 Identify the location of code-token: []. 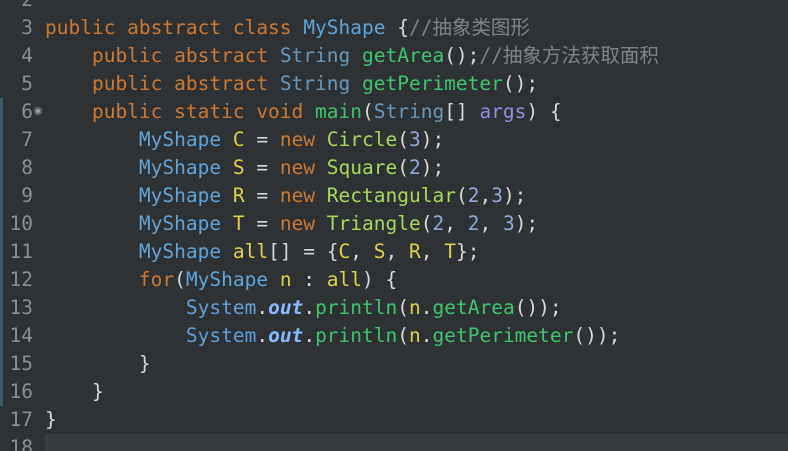
(462, 111).